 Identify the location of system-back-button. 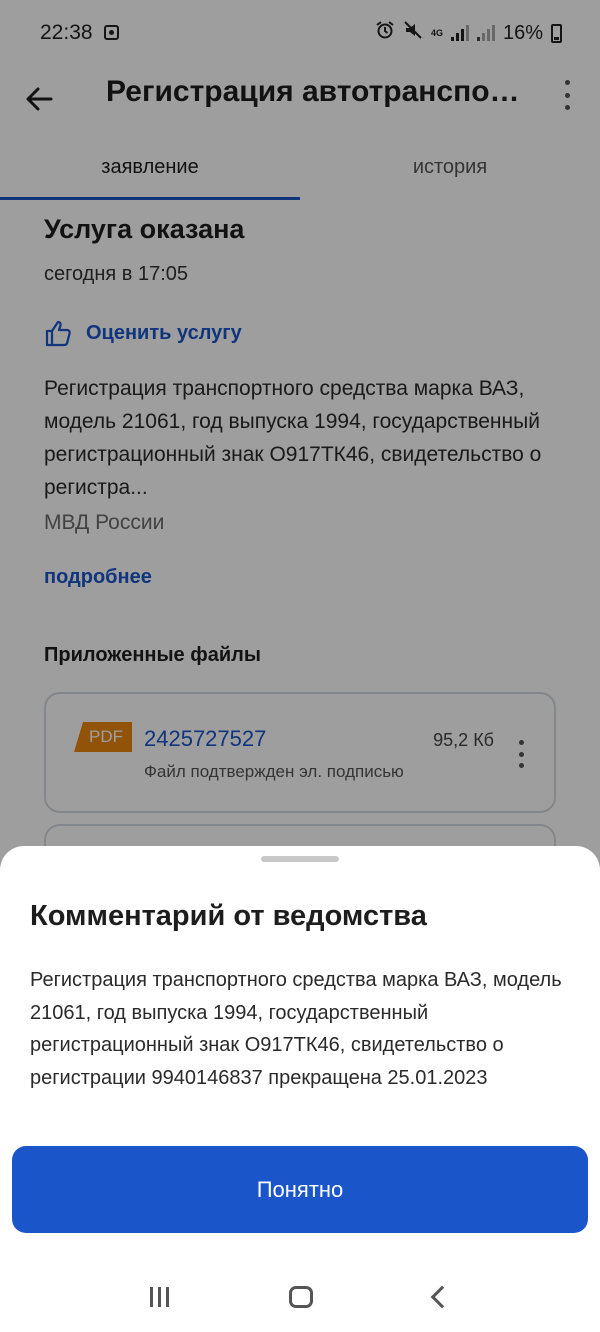
(442, 1297).